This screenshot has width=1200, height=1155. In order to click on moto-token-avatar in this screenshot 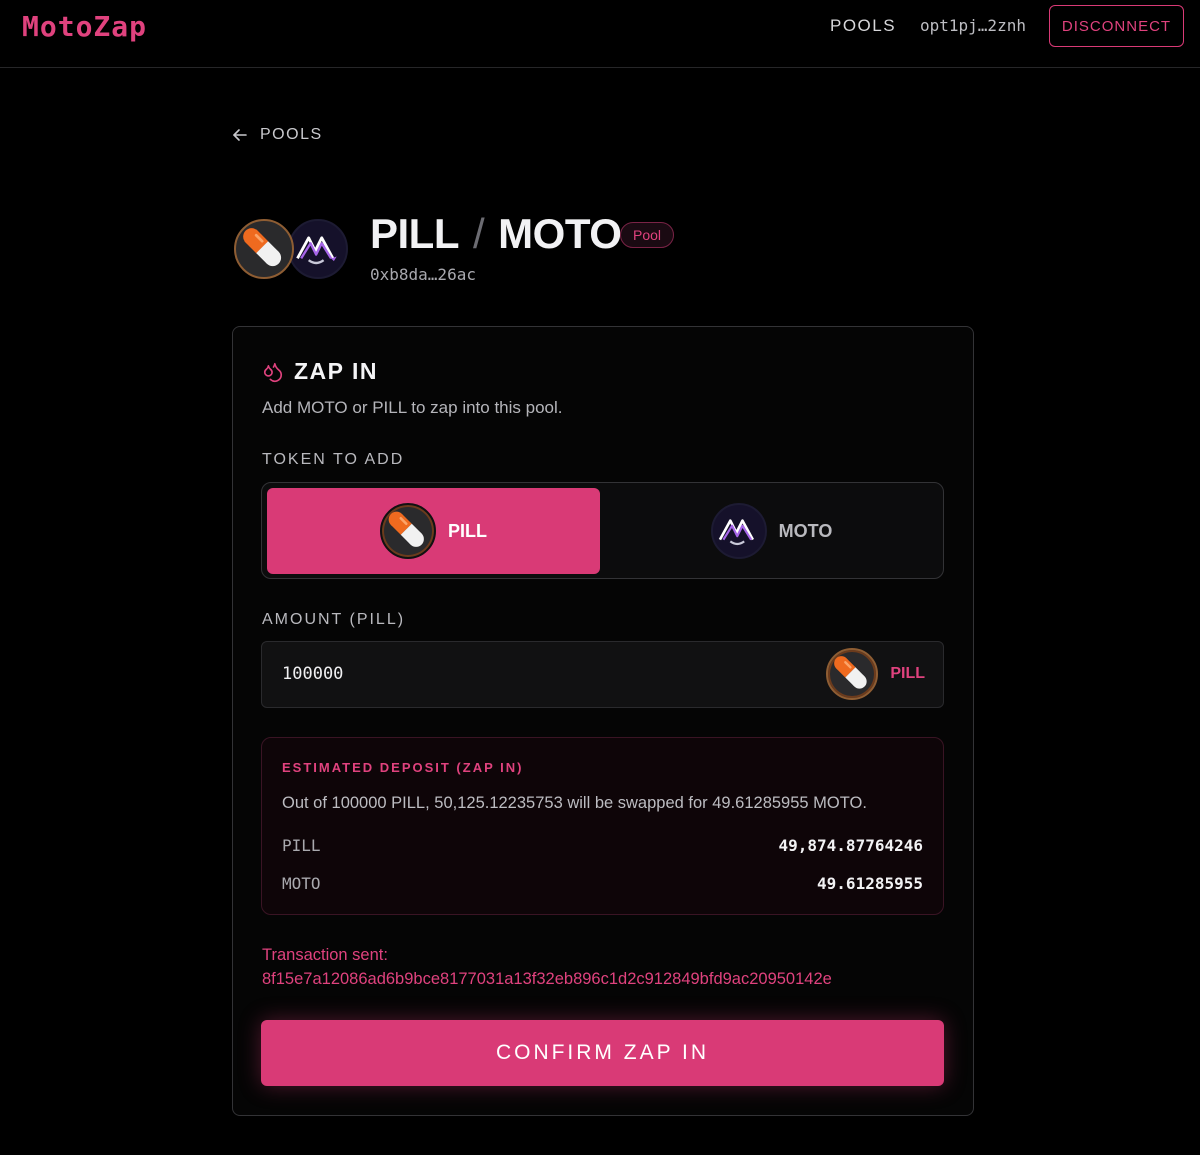, I will do `click(318, 249)`.